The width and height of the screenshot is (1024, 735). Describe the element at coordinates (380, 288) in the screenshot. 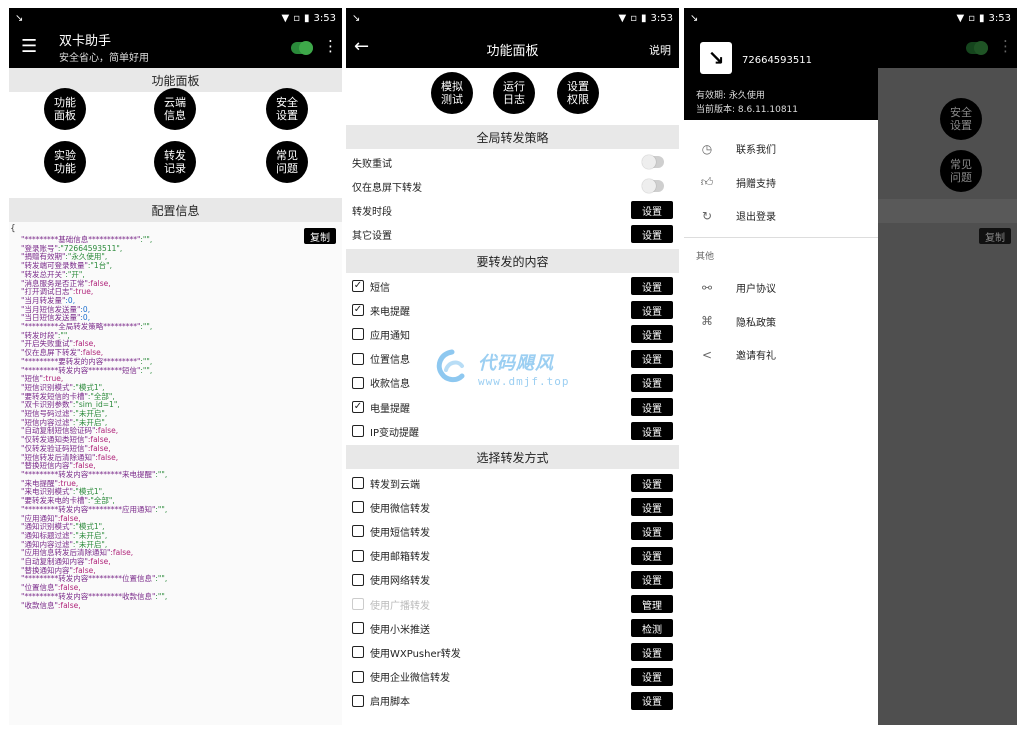

I see `setting-label: 短信` at that location.